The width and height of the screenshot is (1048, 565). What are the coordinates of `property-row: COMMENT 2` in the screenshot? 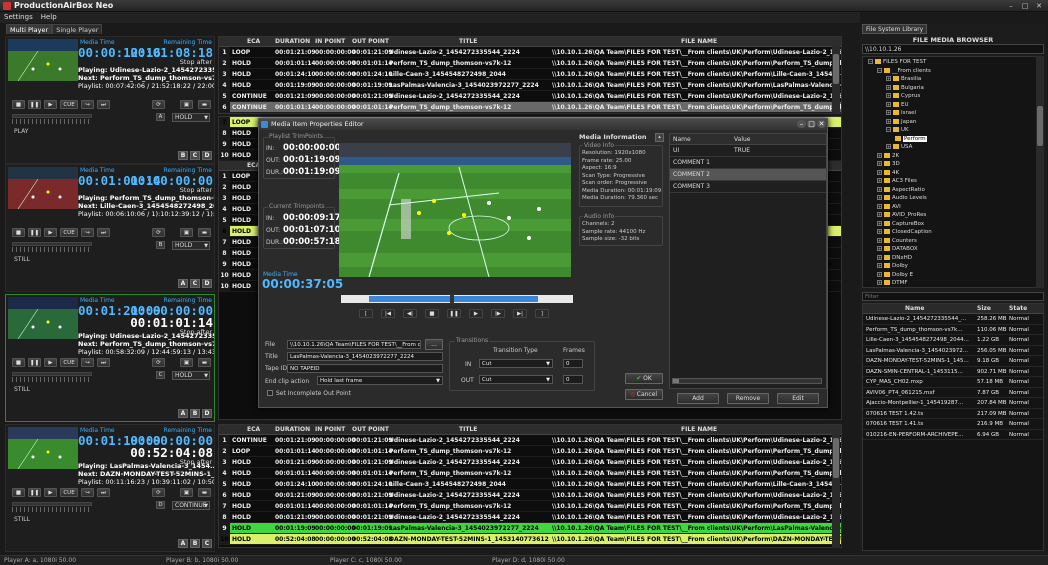 It's located at (748, 175).